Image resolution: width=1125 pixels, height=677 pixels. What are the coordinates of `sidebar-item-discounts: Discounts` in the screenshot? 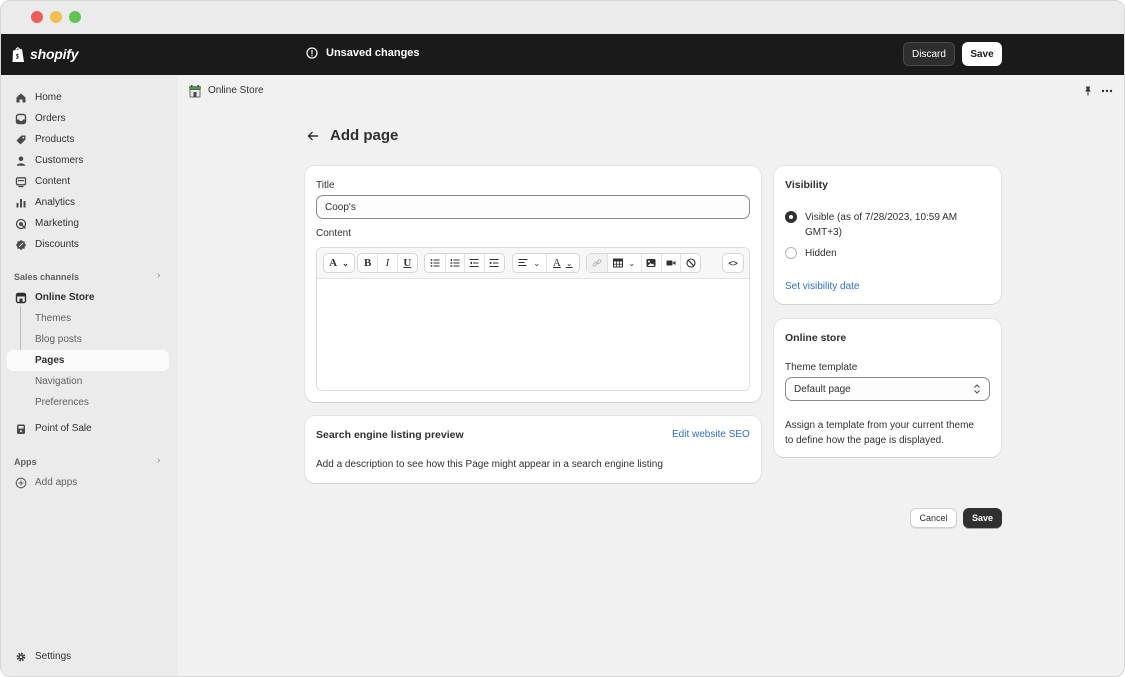 It's located at (88, 244).